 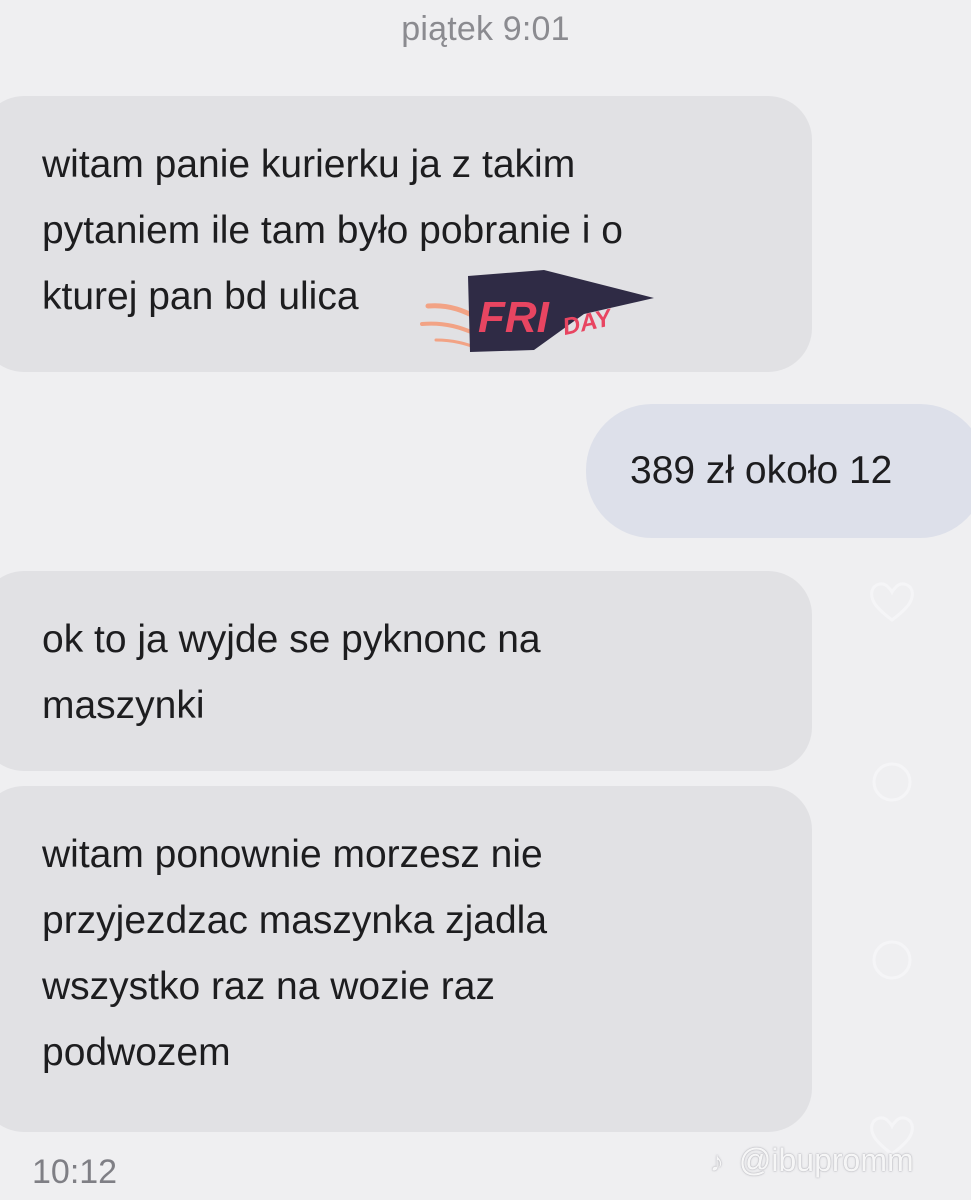 What do you see at coordinates (75, 1172) in the screenshot?
I see `message-time: 10:12` at bounding box center [75, 1172].